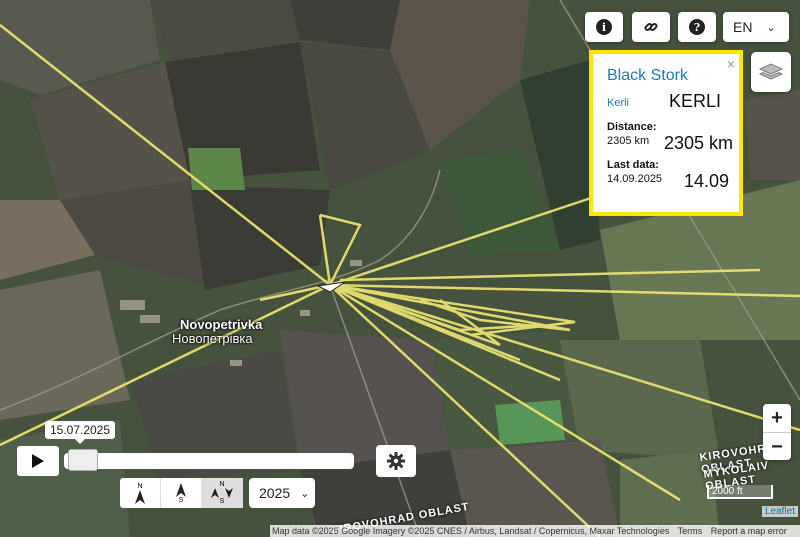  I want to click on popup-species: Black Stork, so click(647, 75).